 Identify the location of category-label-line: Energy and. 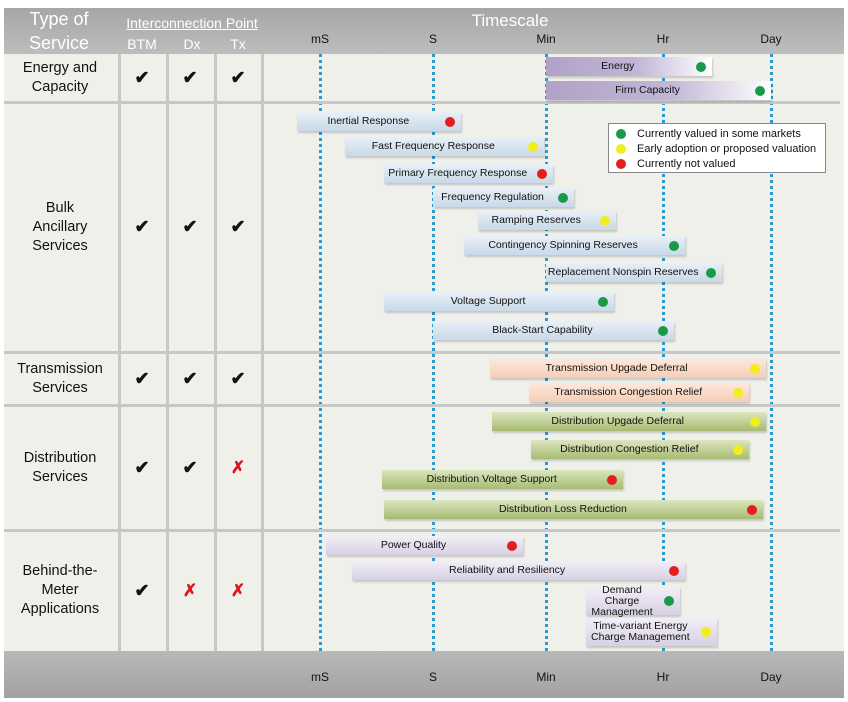
(60, 68).